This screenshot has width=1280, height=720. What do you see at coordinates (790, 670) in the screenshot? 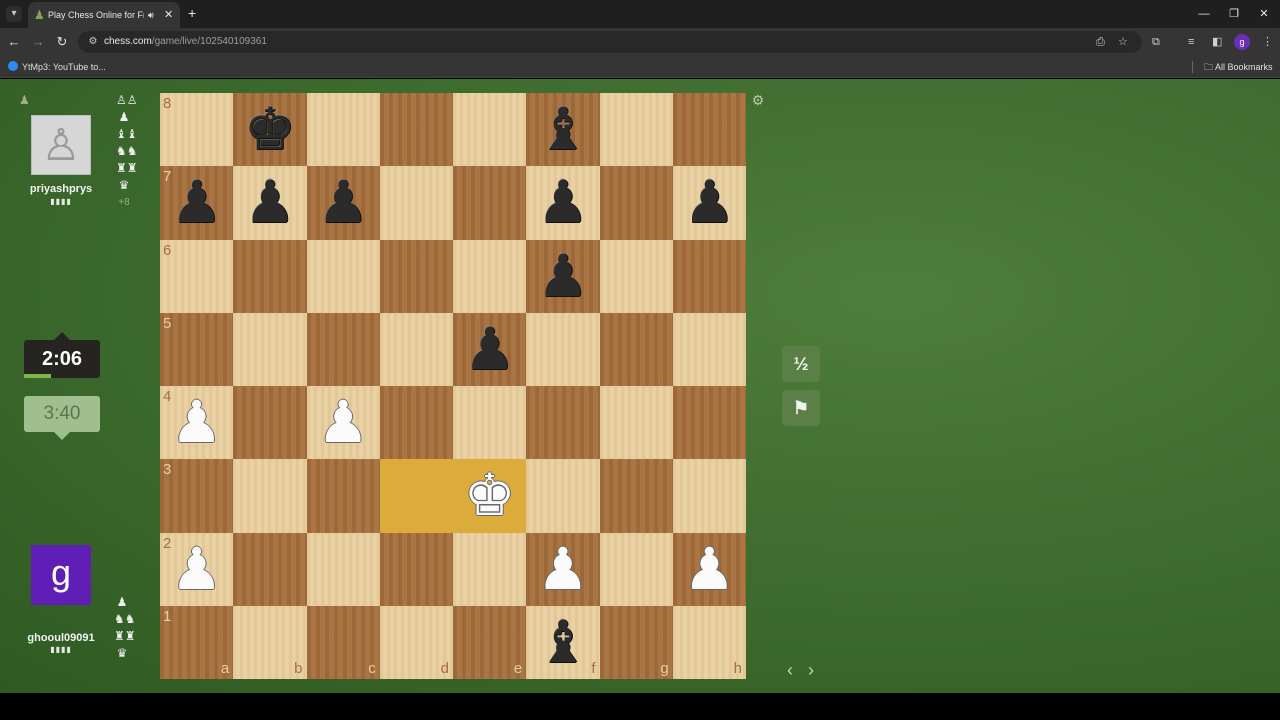
I see `chevron-left-icon: ‹` at bounding box center [790, 670].